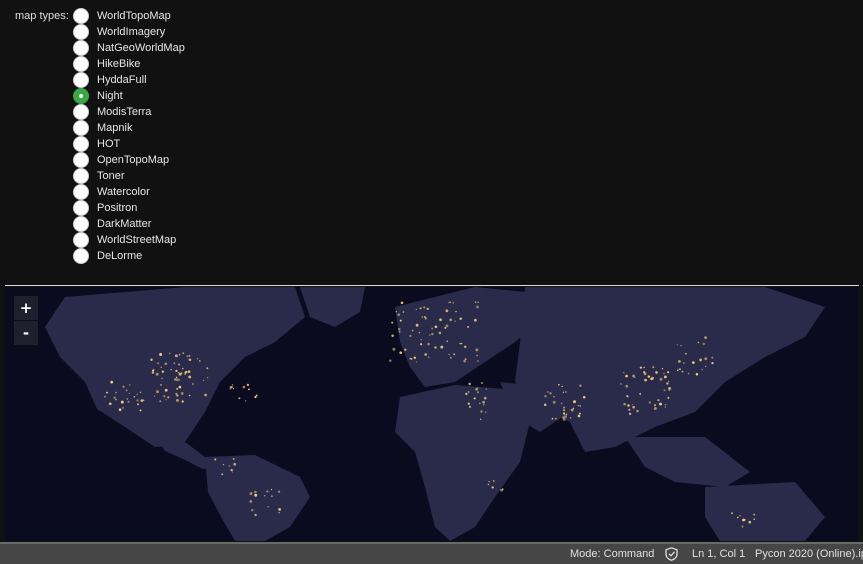 The width and height of the screenshot is (863, 564). Describe the element at coordinates (332, 307) in the screenshot. I see `greenland` at that location.